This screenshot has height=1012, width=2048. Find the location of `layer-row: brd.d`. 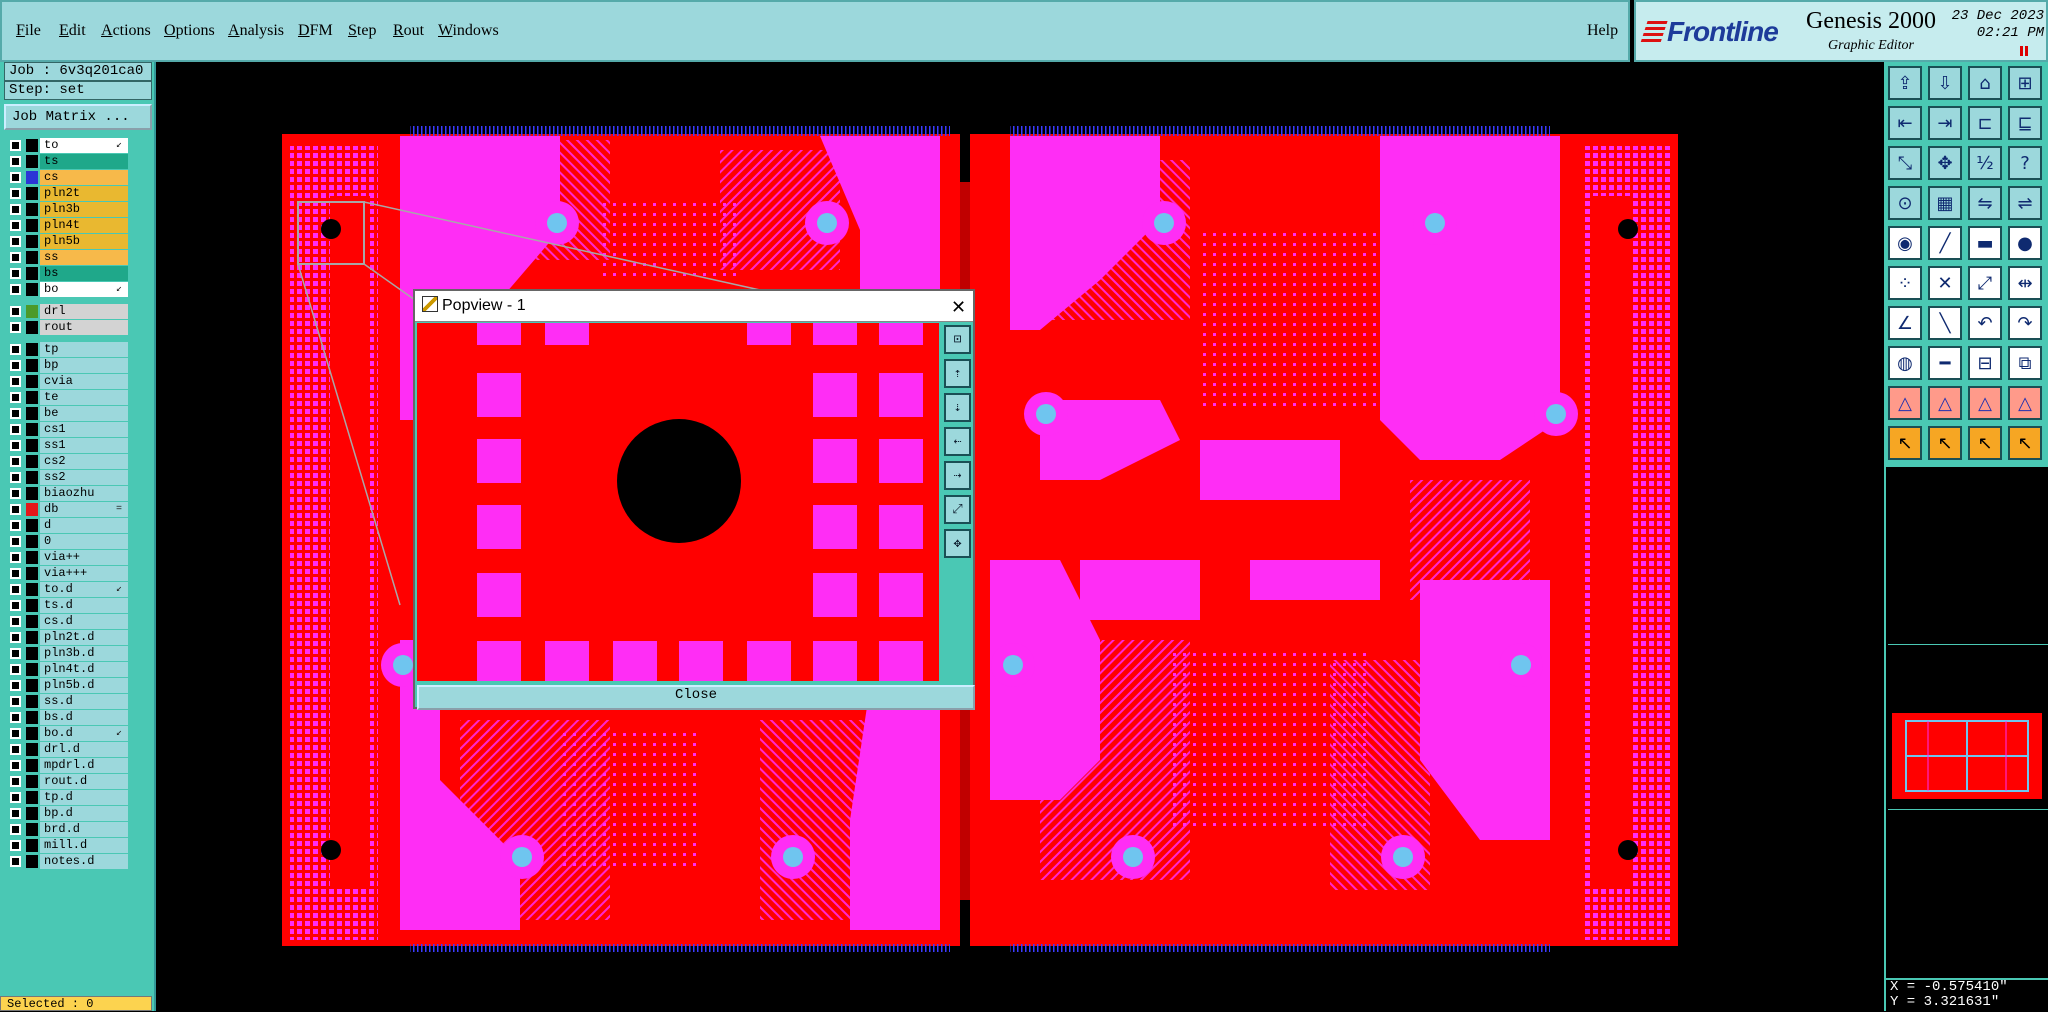

layer-row: brd.d is located at coordinates (67, 829).